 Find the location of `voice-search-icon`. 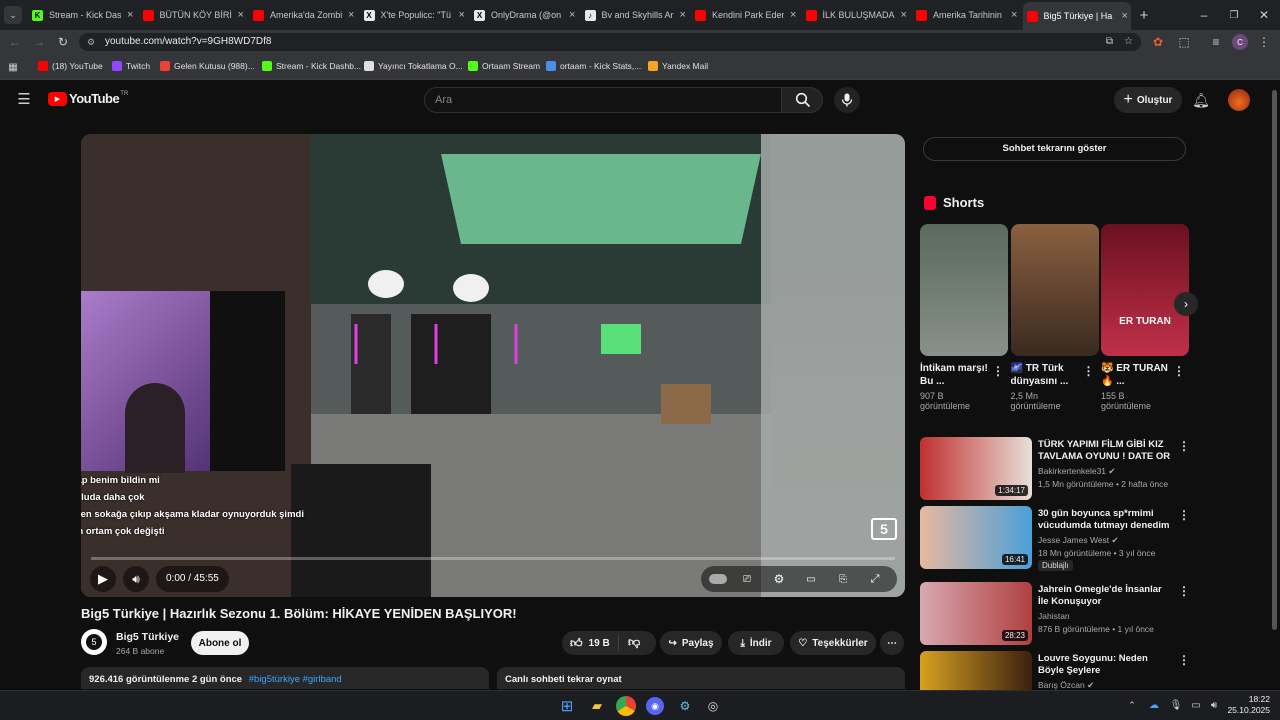

voice-search-icon is located at coordinates (847, 100).